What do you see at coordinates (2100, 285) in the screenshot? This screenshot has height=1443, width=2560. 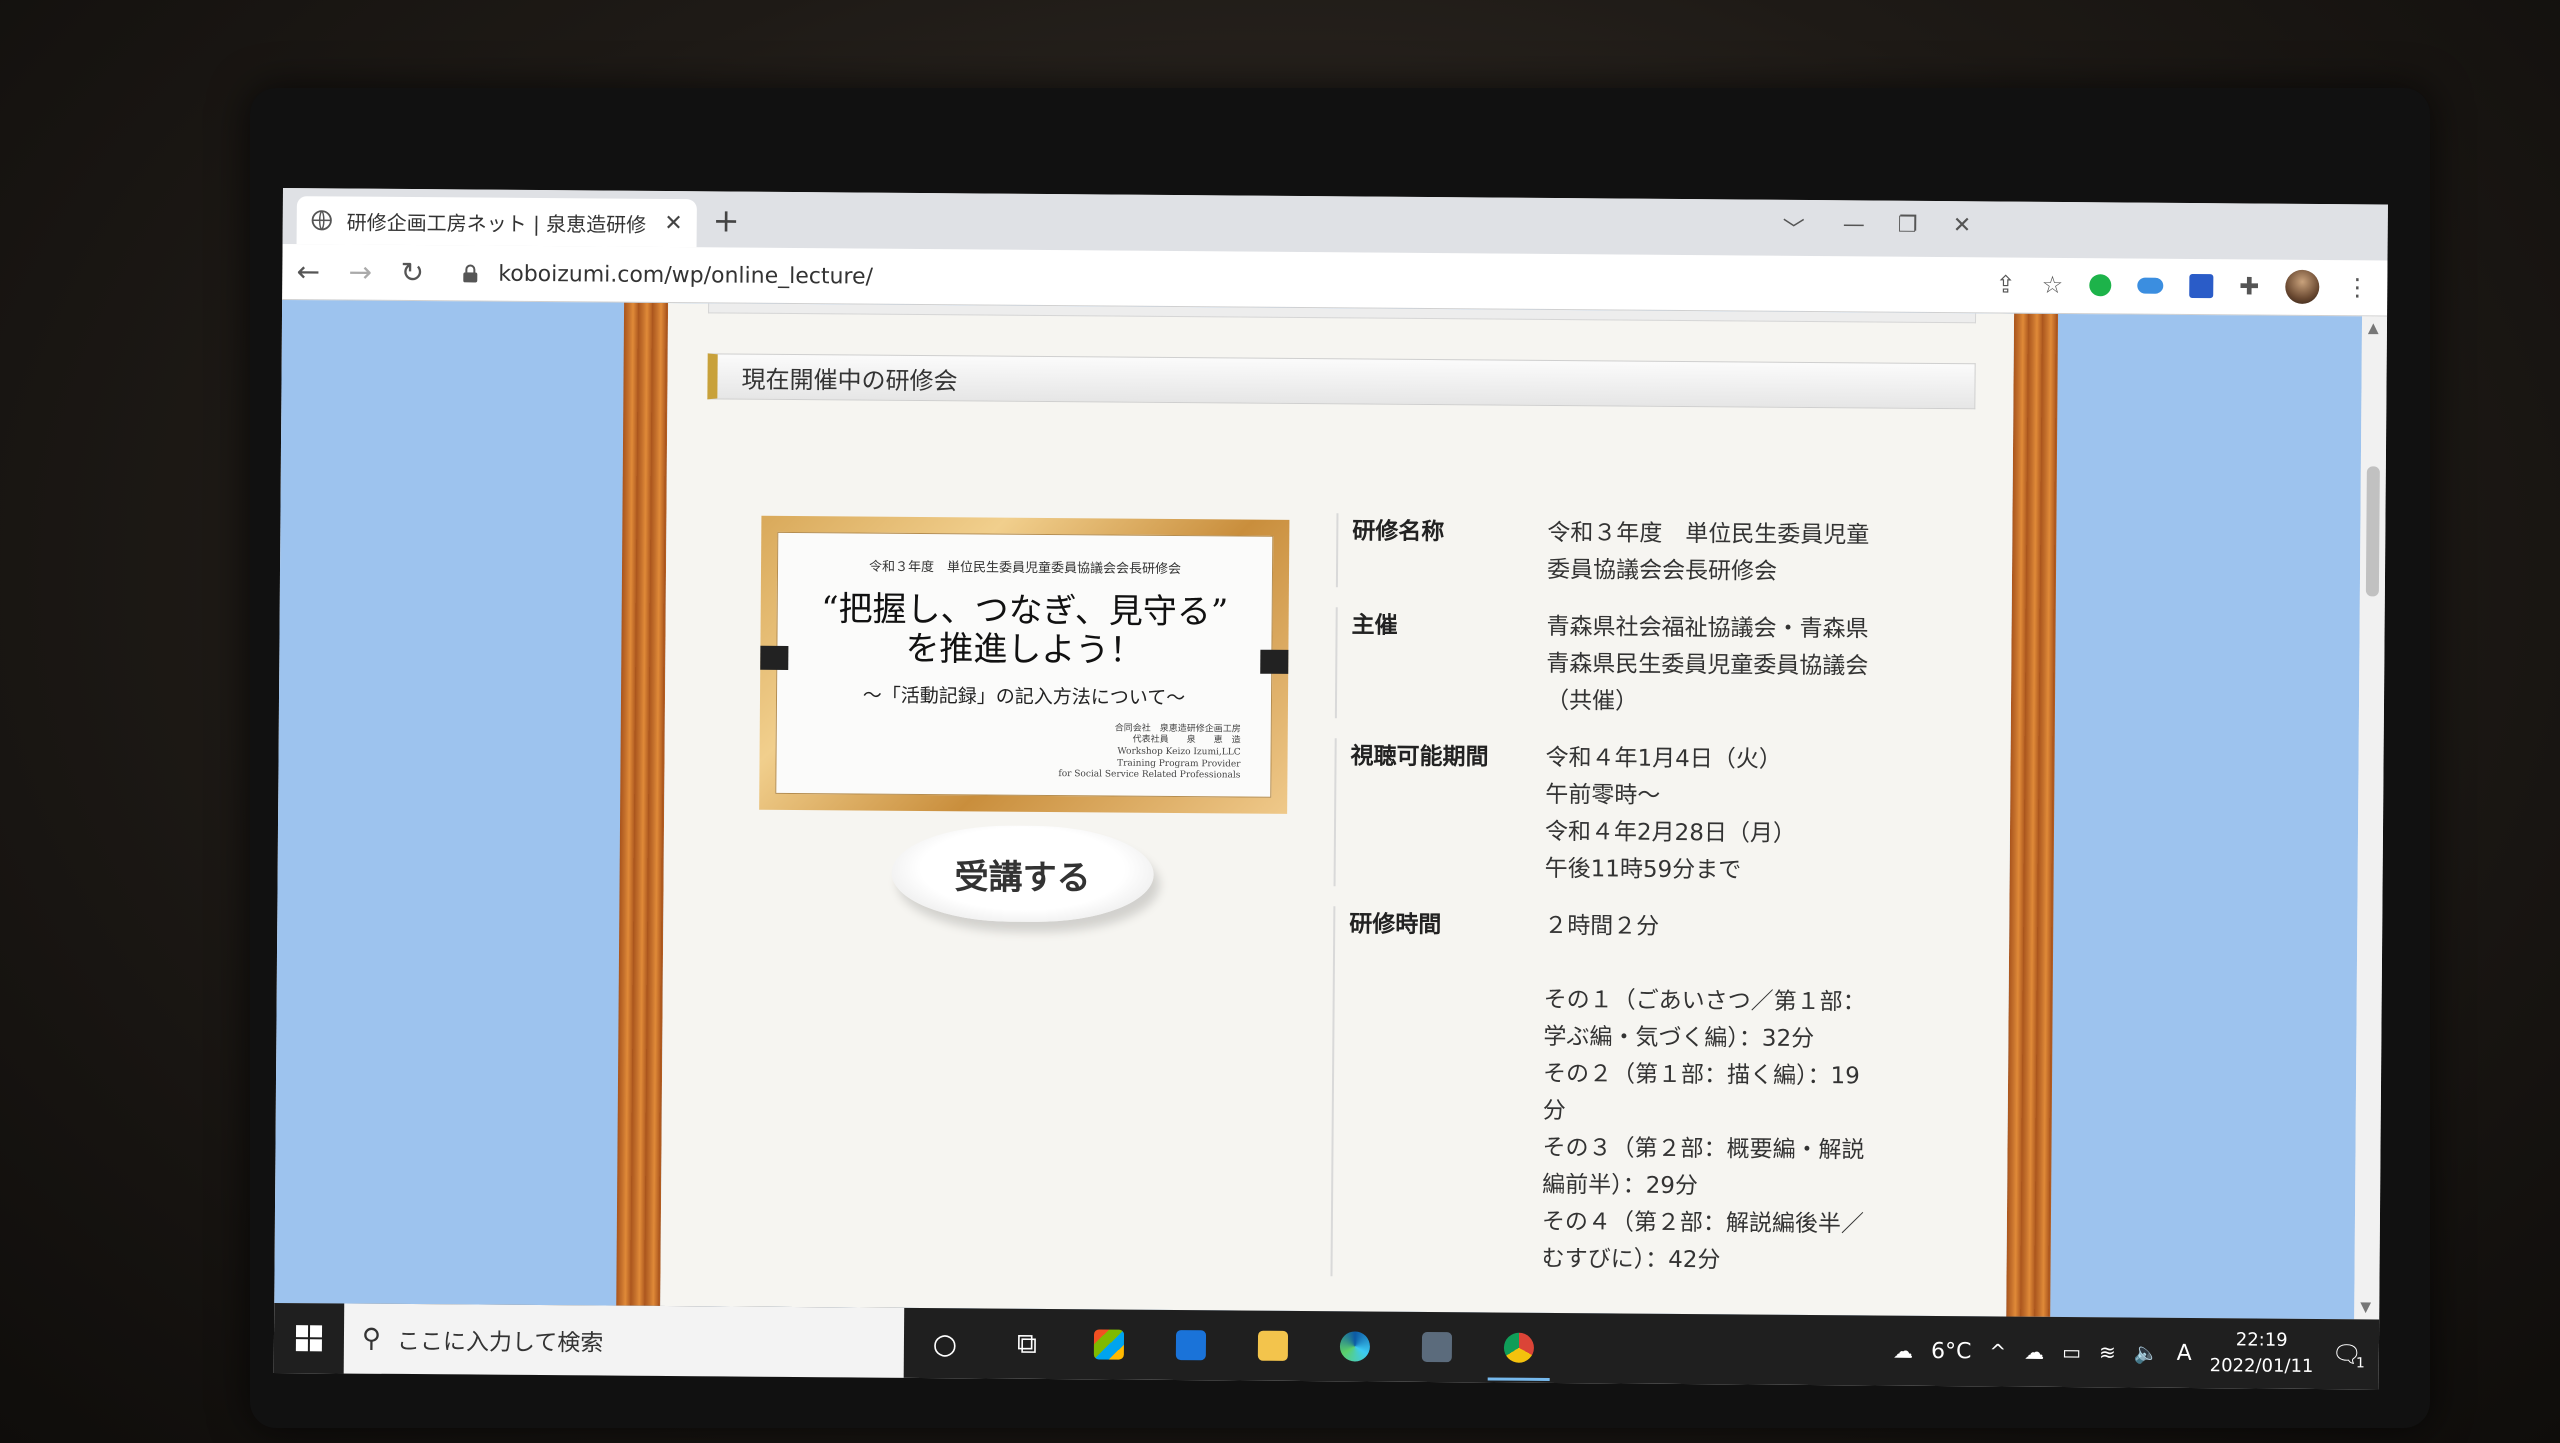 I see `extension-green-icon` at bounding box center [2100, 285].